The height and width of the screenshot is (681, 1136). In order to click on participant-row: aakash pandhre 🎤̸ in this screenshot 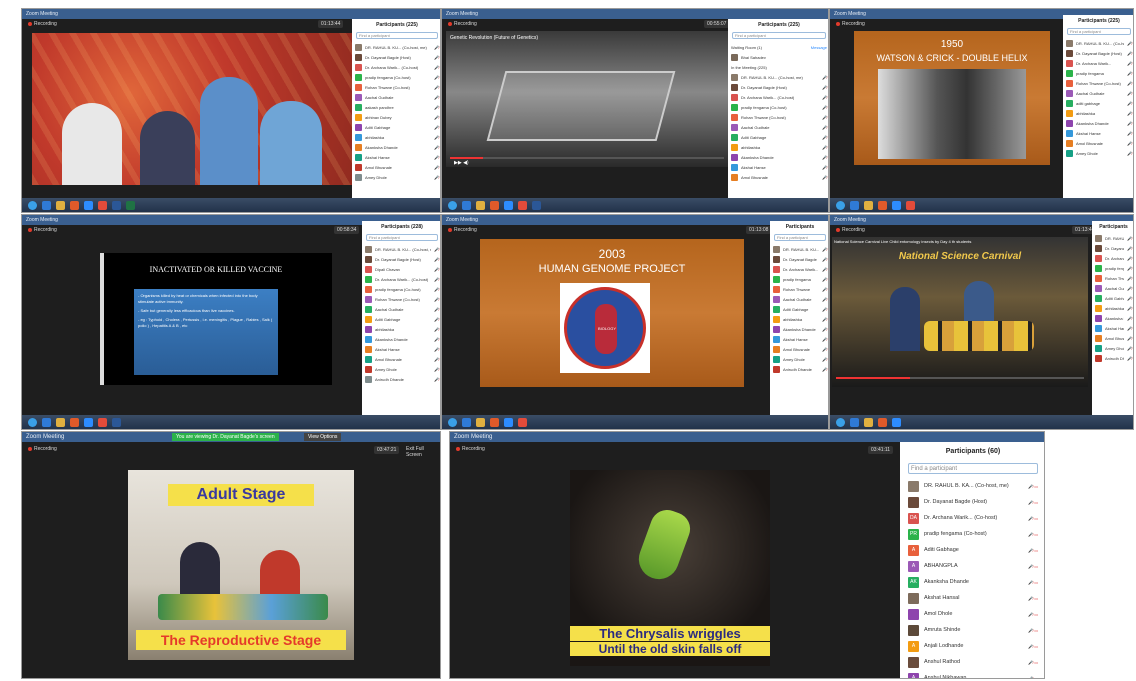, I will do `click(396, 107)`.